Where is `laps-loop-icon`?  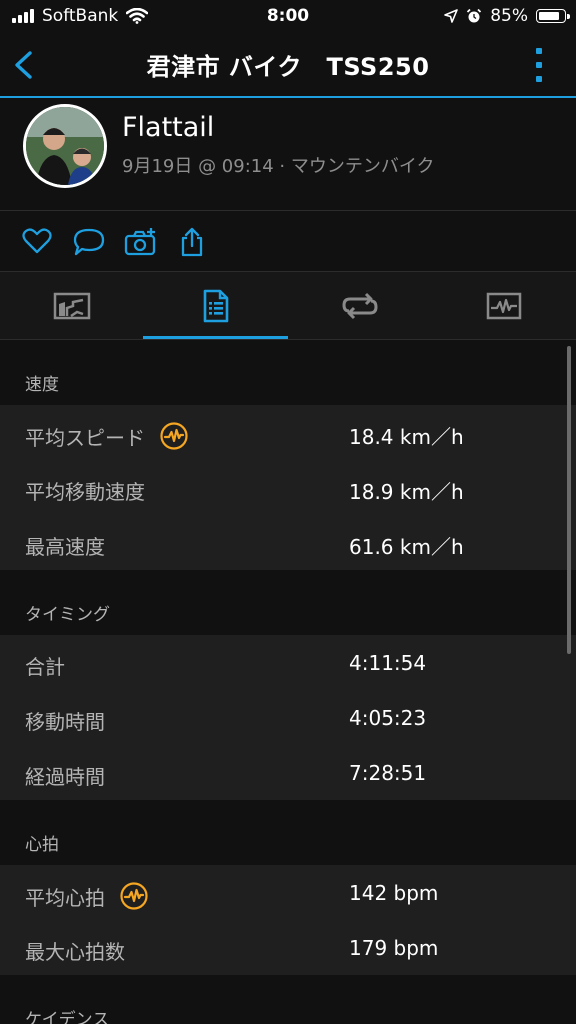
laps-loop-icon is located at coordinates (360, 306).